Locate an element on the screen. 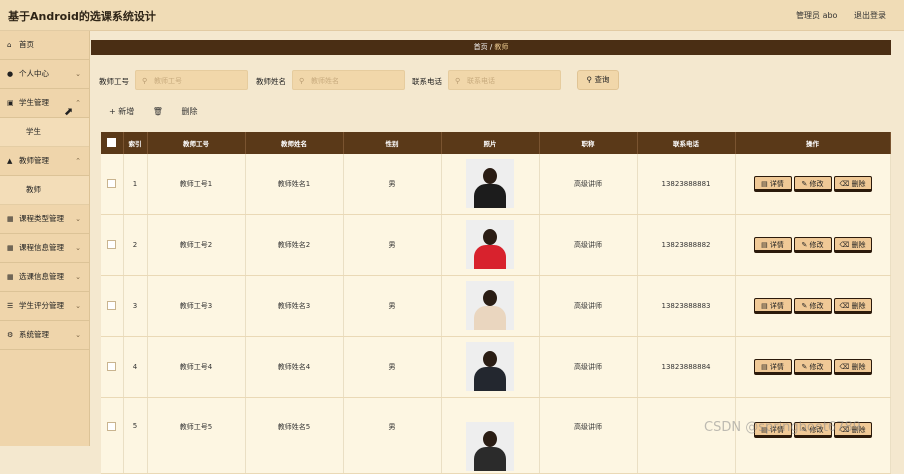  sidebar-item-course-type-management: ▦ 课程类型管理 ⌄ is located at coordinates (44, 219).